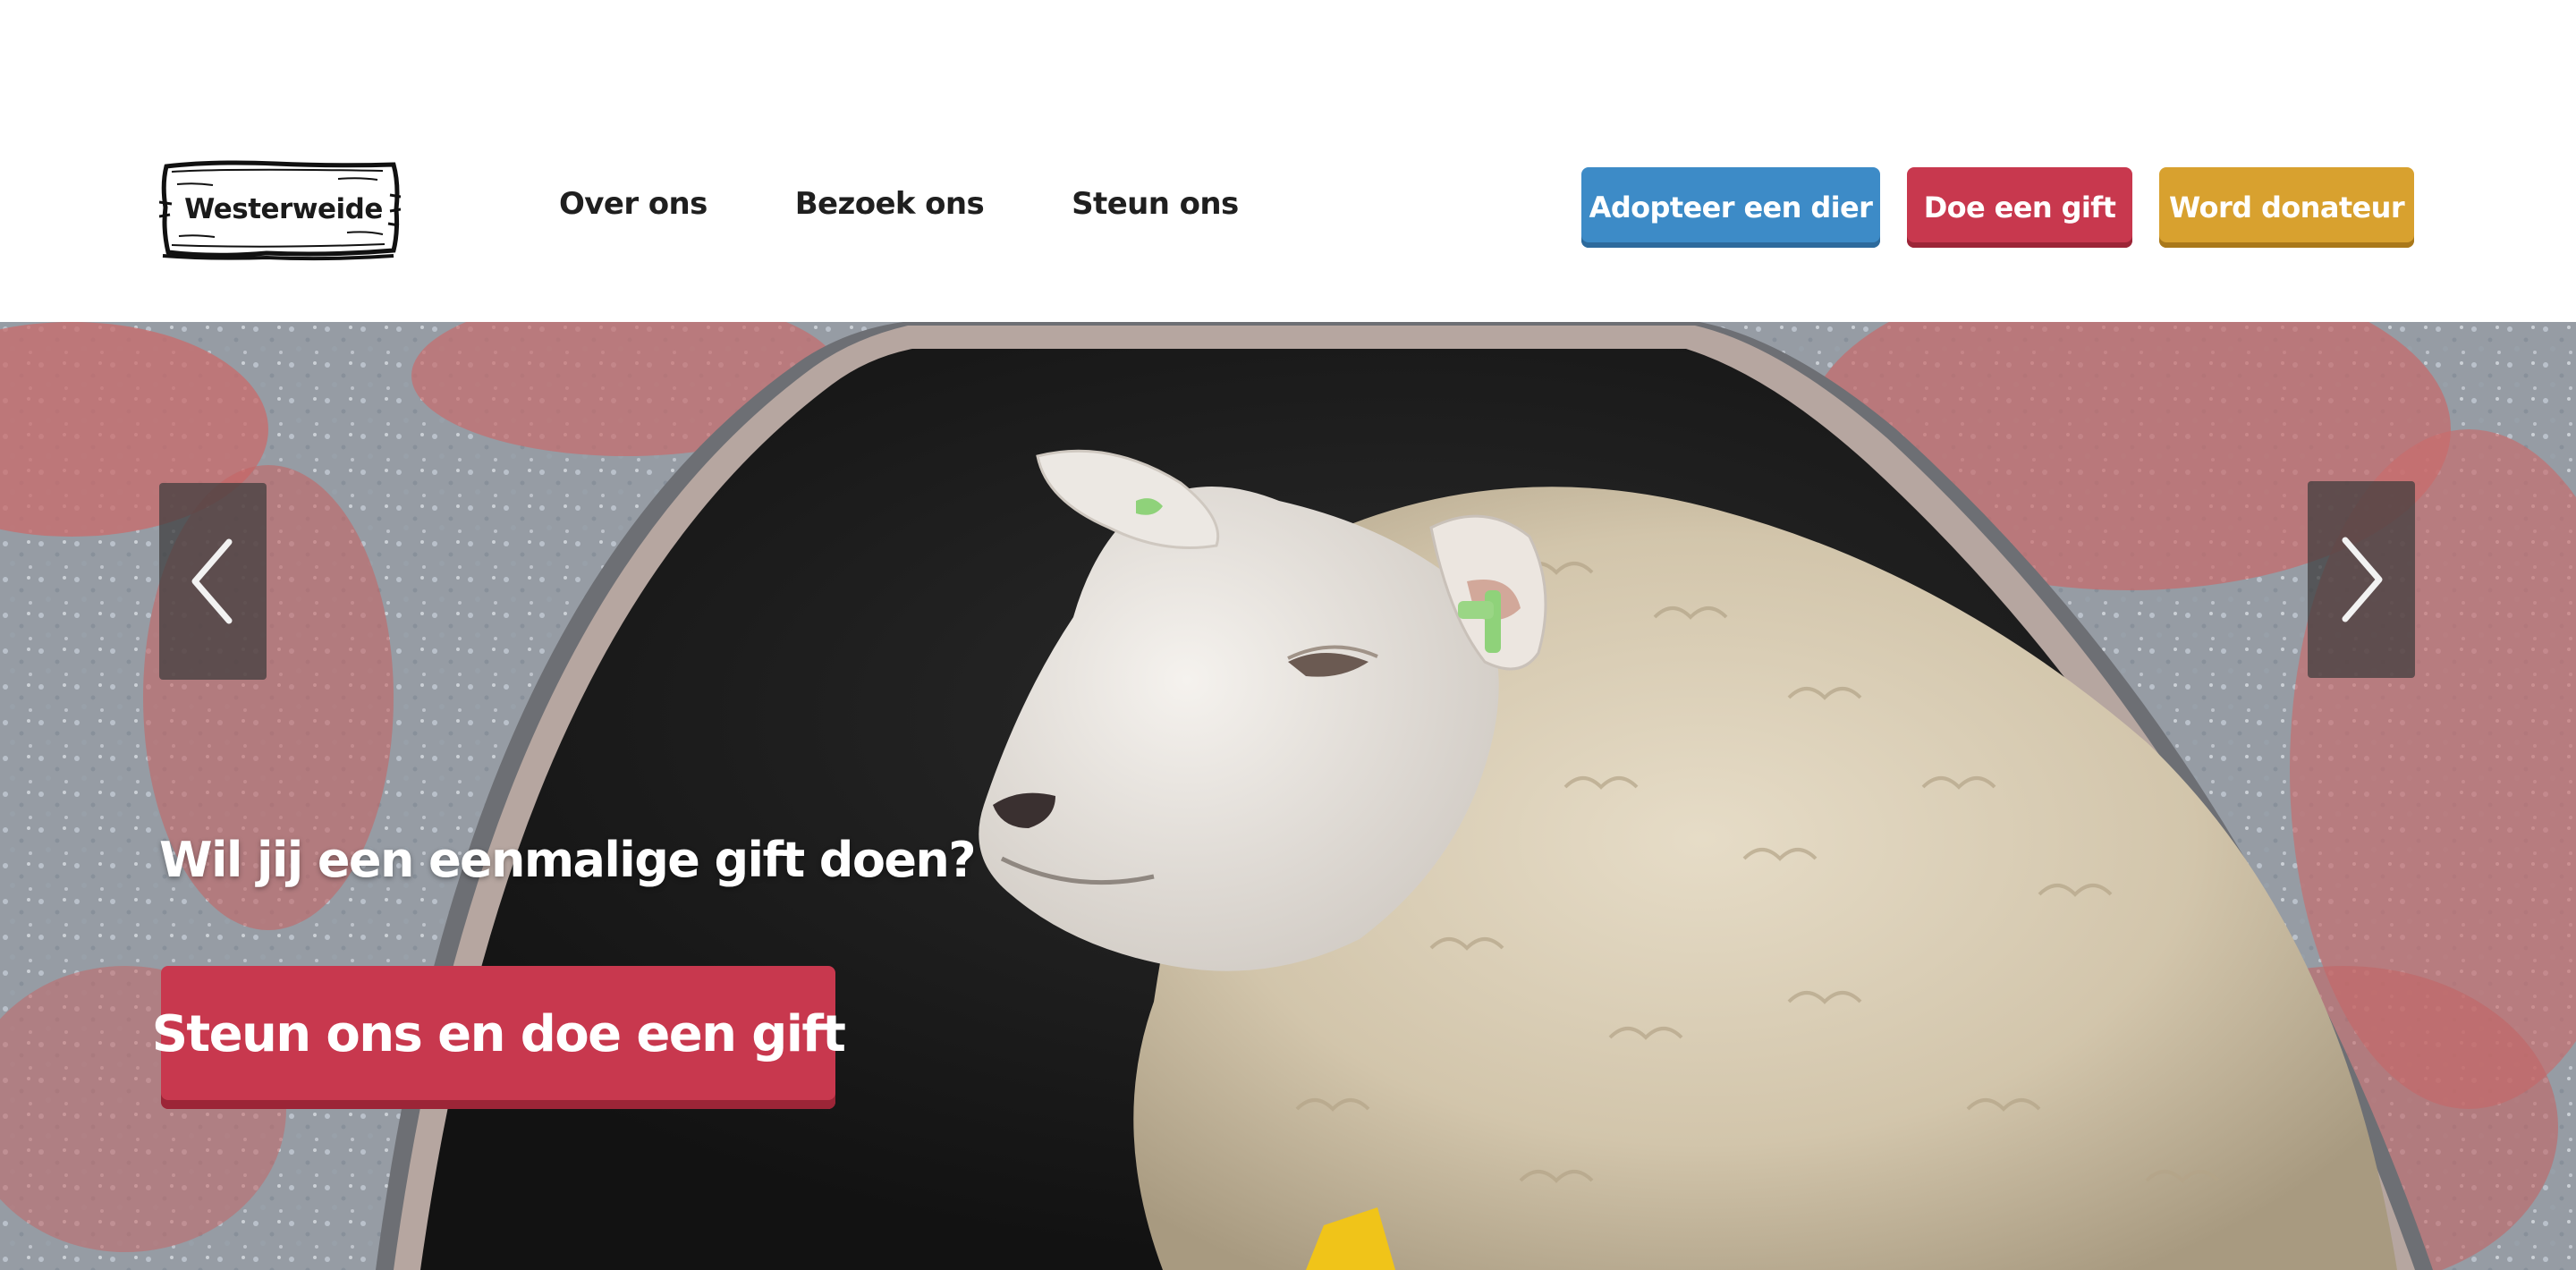  Describe the element at coordinates (1730, 207) in the screenshot. I see `adopt-animal-button: Adopteer een dier` at that location.